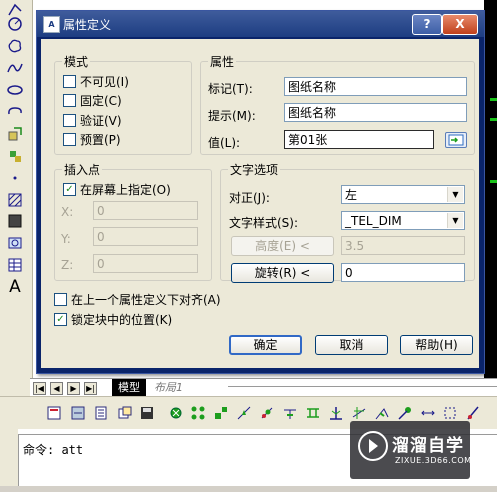 The image size is (497, 492). What do you see at coordinates (15, 265) in the screenshot?
I see `table-icon` at bounding box center [15, 265].